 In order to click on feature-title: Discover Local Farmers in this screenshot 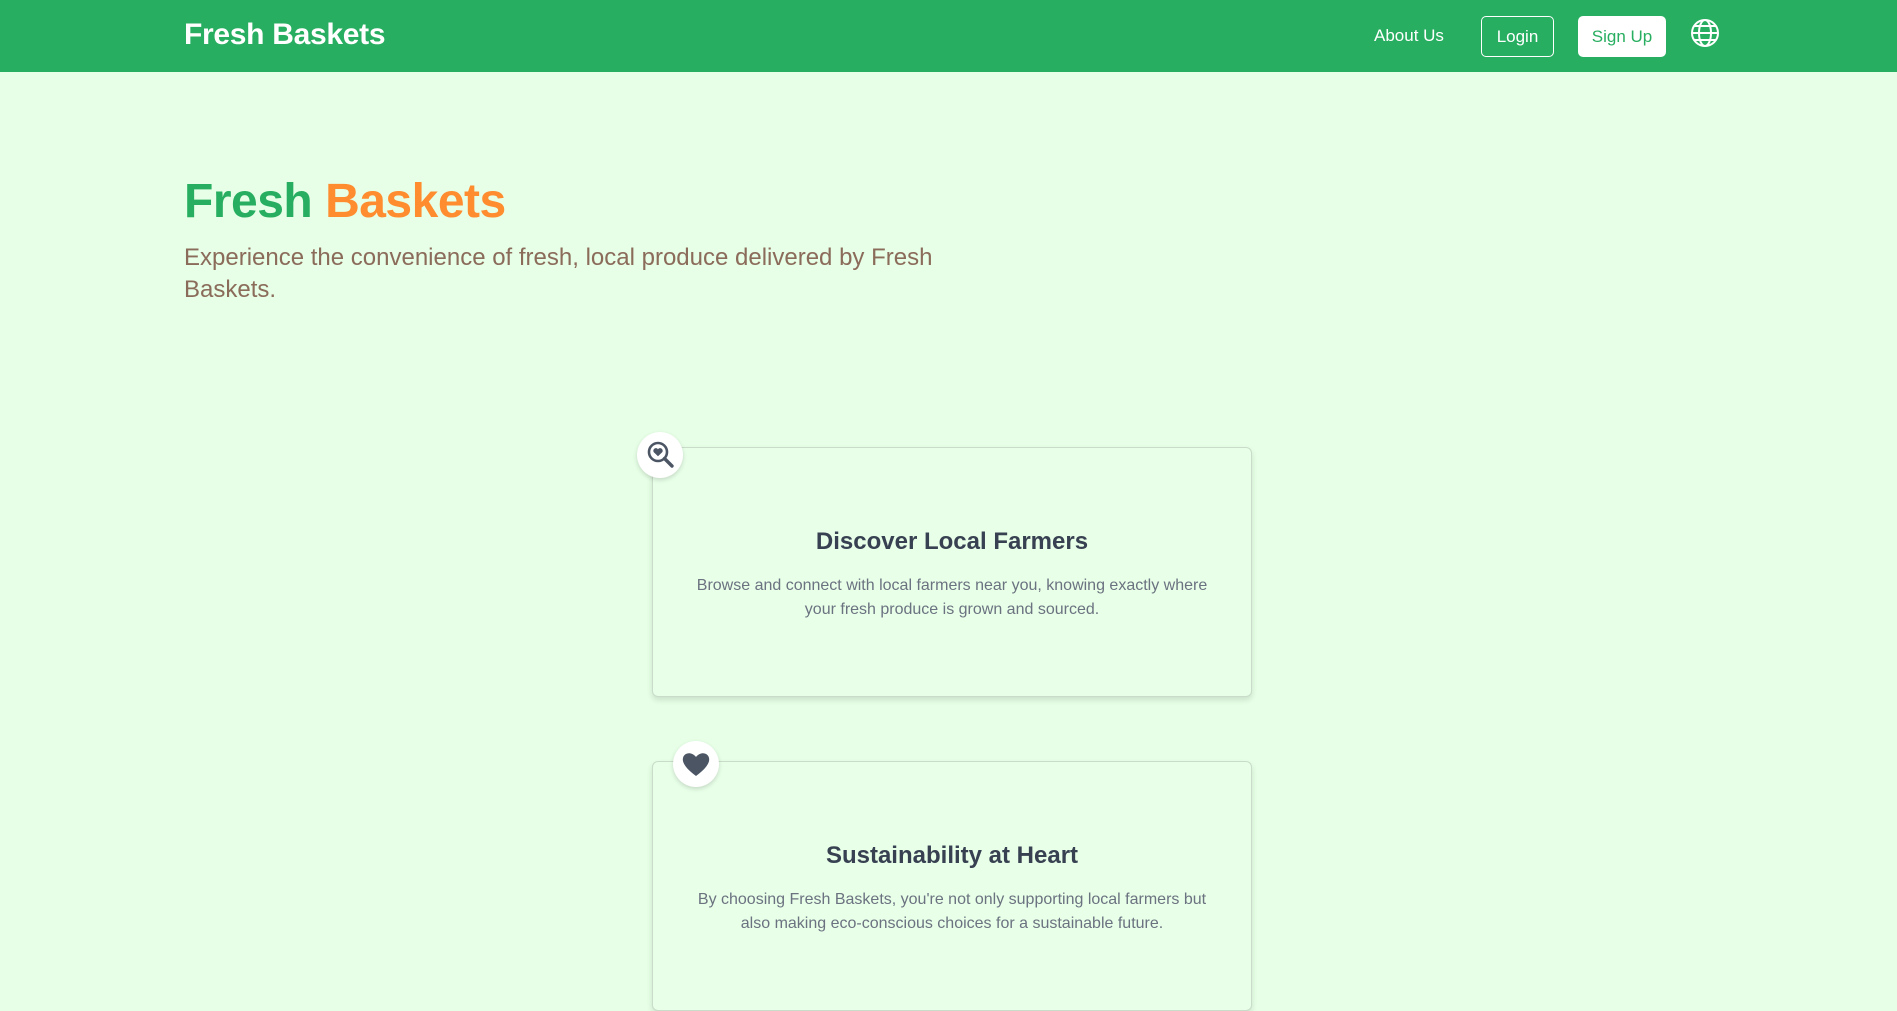, I will do `click(952, 541)`.